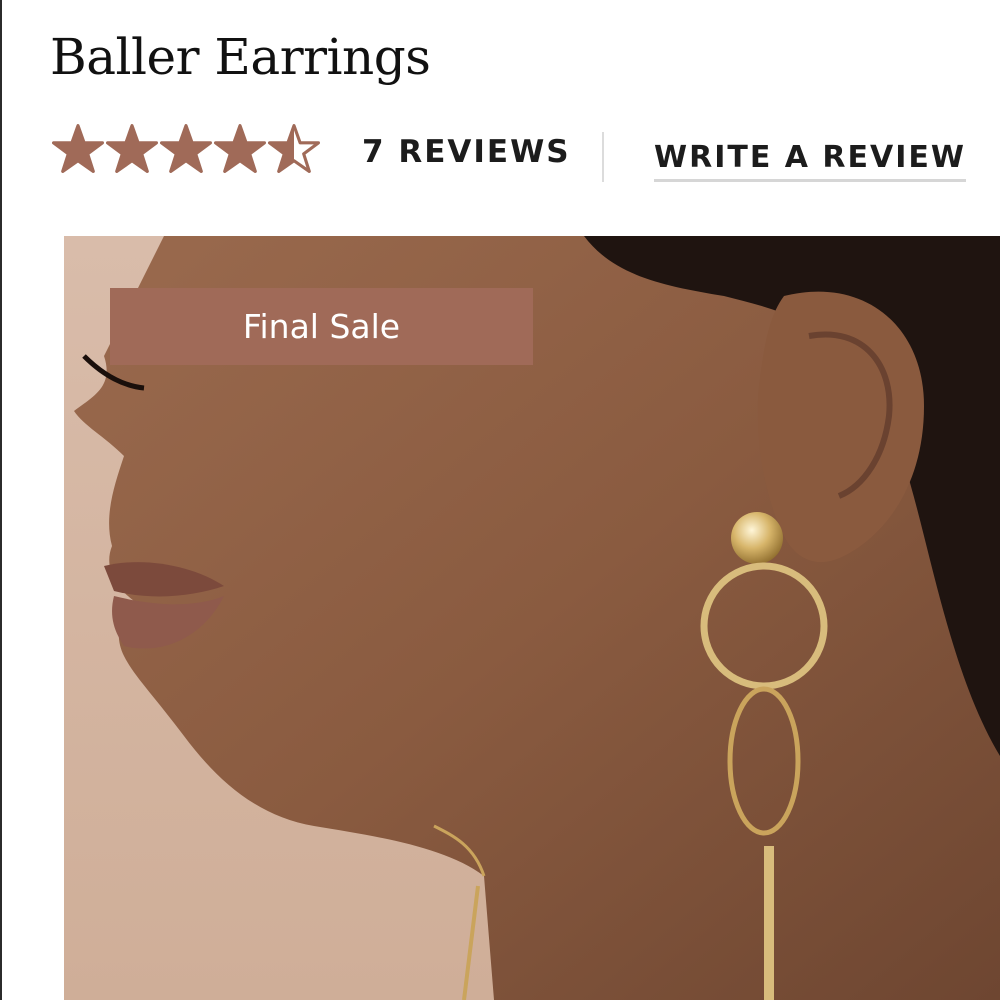  What do you see at coordinates (466, 152) in the screenshot?
I see `reviews-count-link: 7 REVIEWS` at bounding box center [466, 152].